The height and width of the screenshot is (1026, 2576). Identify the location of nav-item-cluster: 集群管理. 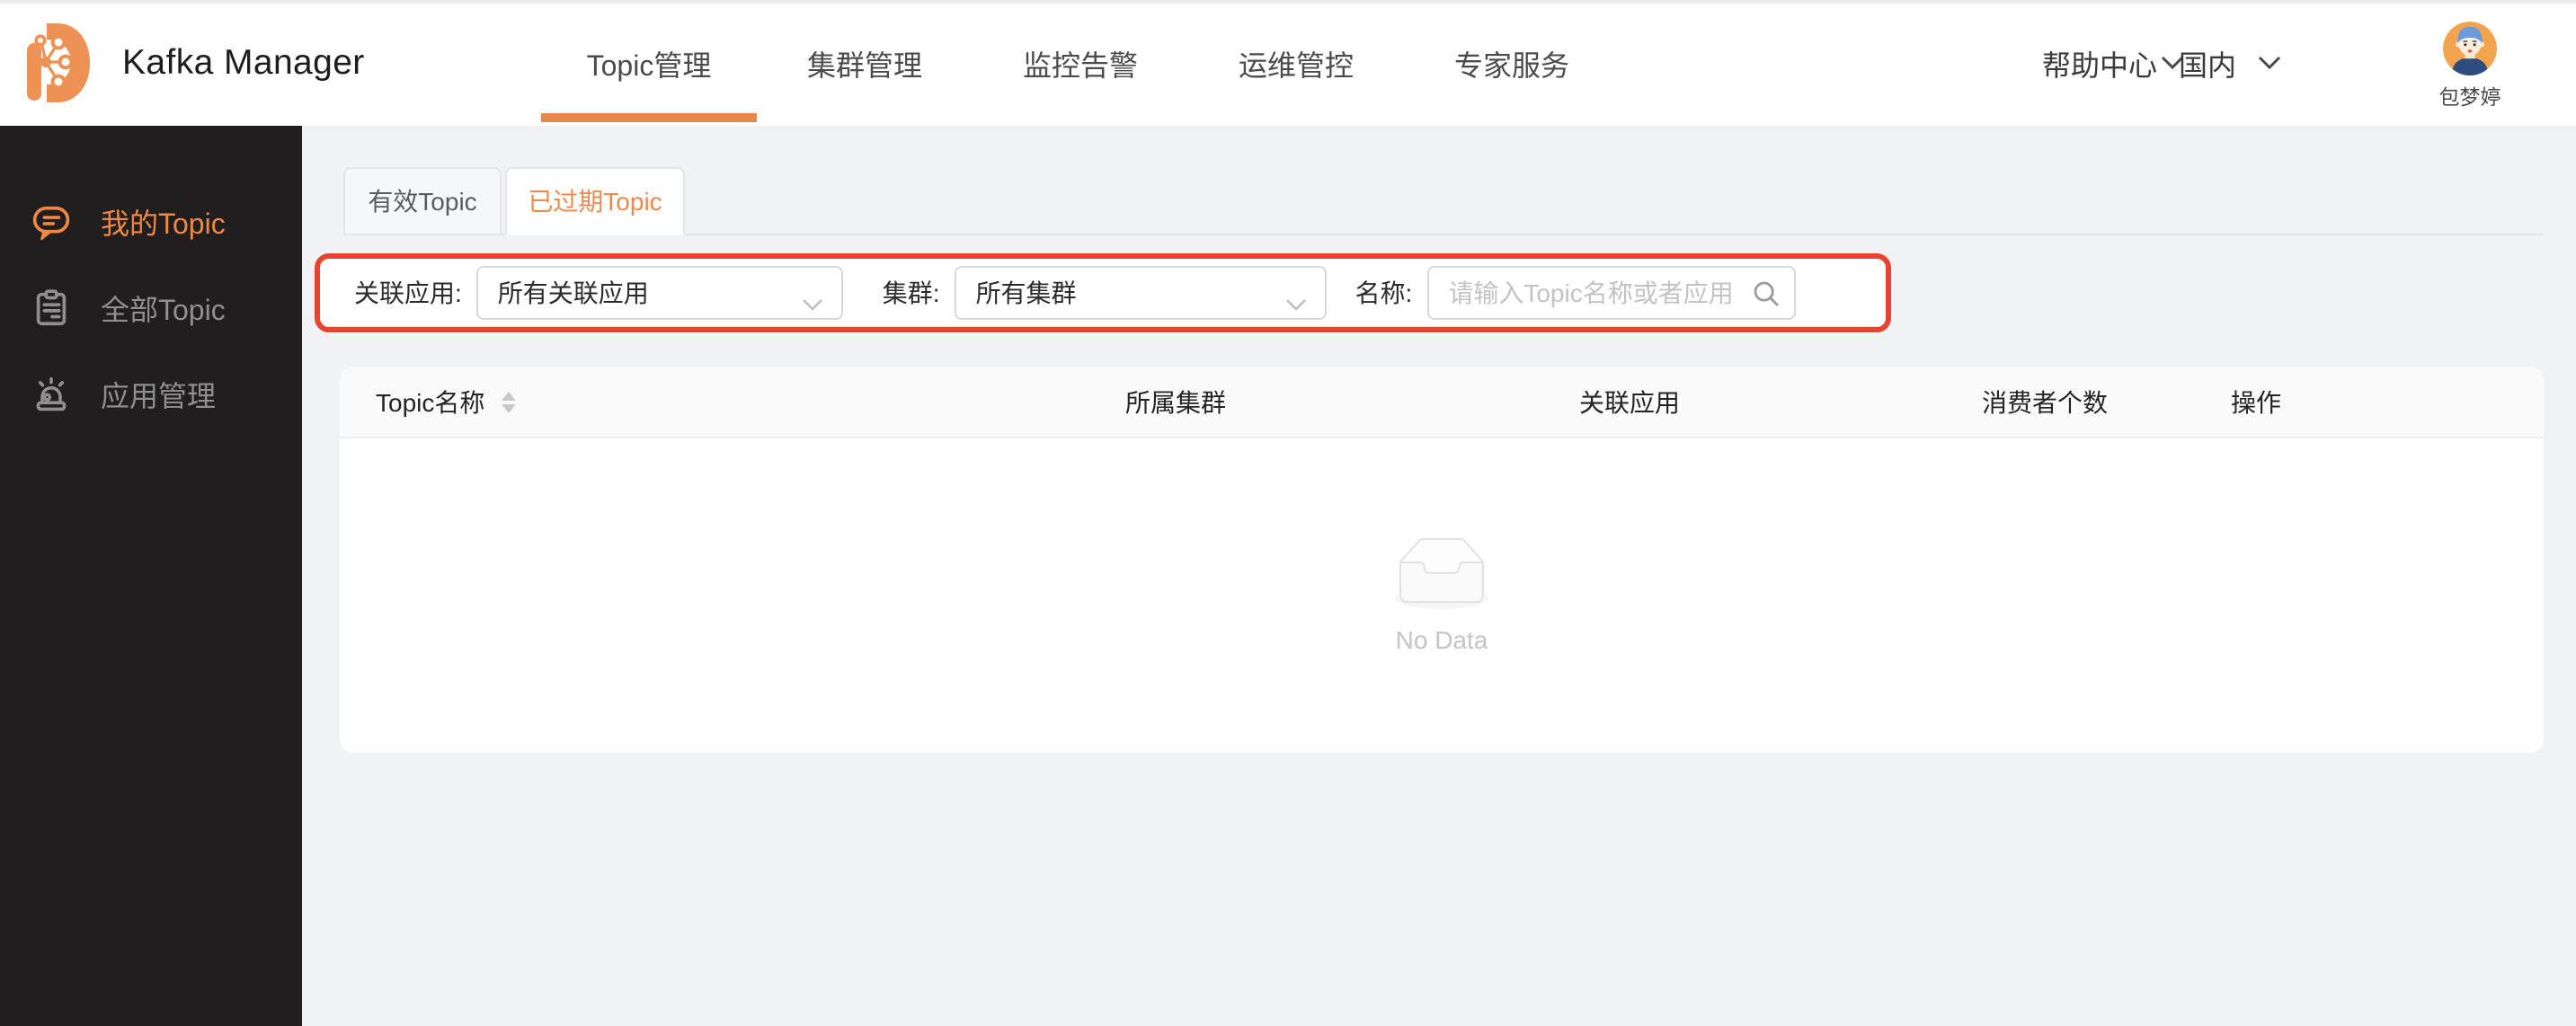
(865, 63).